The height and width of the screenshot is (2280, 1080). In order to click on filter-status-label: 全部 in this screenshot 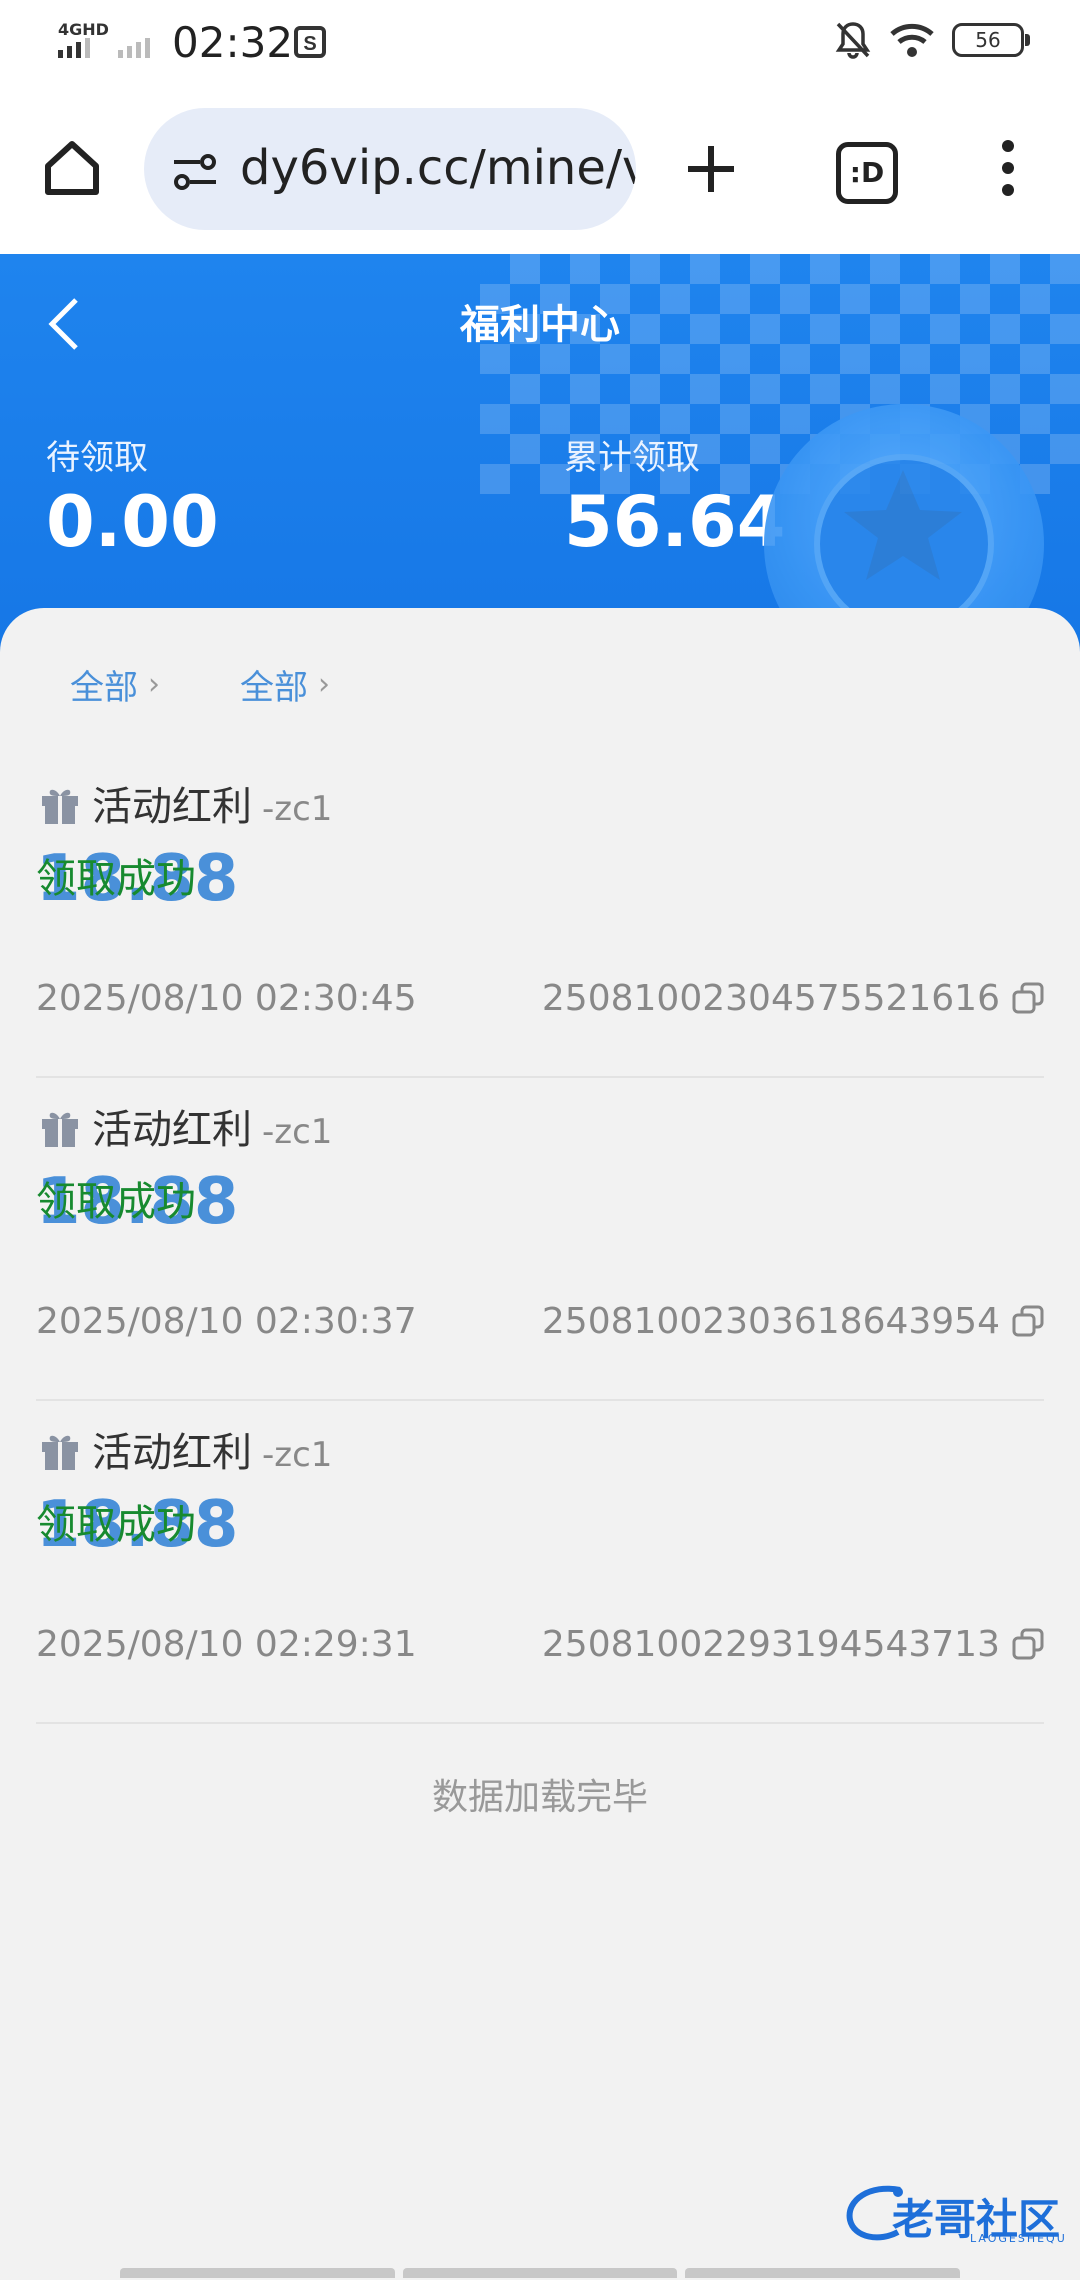, I will do `click(274, 688)`.